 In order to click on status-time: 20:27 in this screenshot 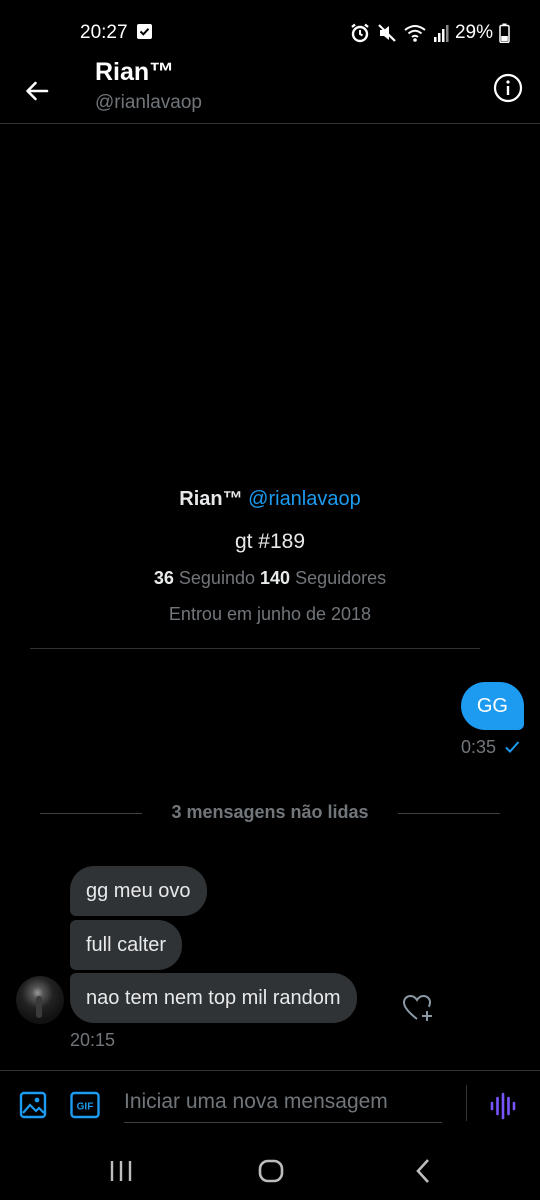, I will do `click(104, 32)`.